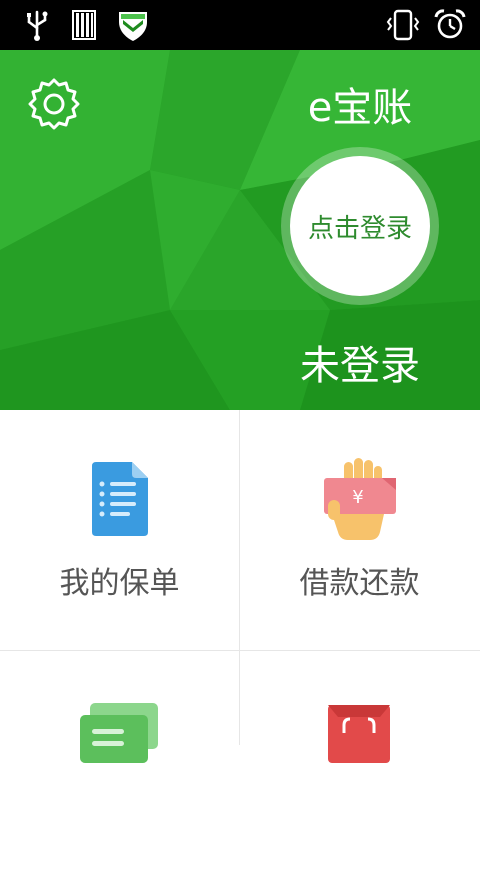  I want to click on login-status-text: 未登录, so click(360, 366).